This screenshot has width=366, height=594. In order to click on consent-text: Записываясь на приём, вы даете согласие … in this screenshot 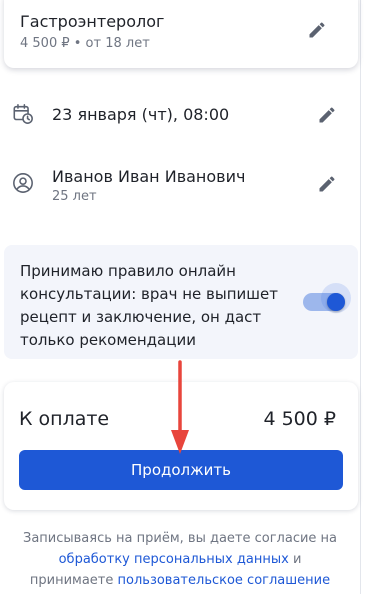, I will do `click(180, 559)`.